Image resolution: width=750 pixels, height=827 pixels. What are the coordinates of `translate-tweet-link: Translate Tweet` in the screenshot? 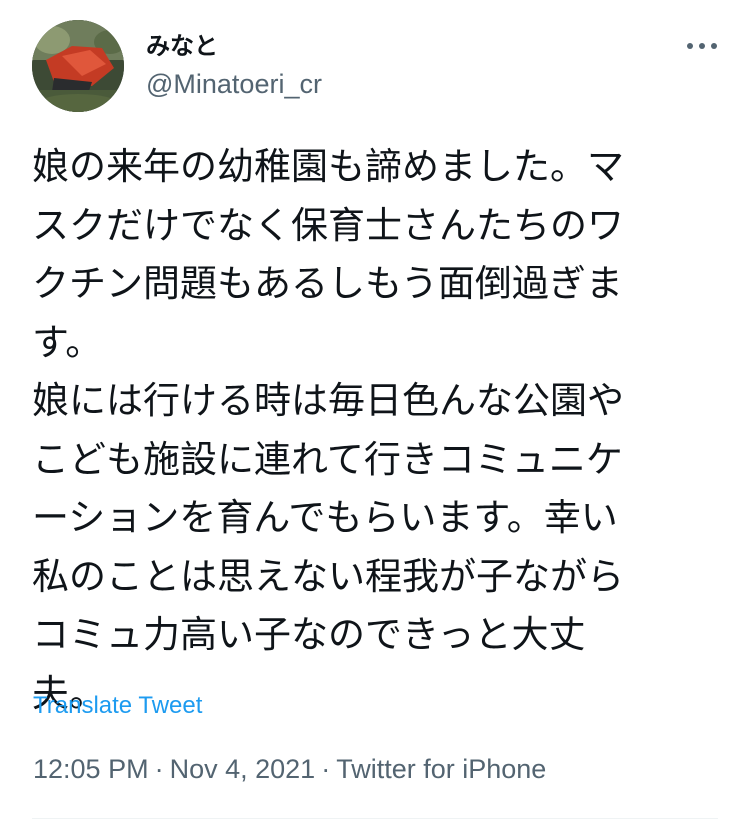 It's located at (117, 706).